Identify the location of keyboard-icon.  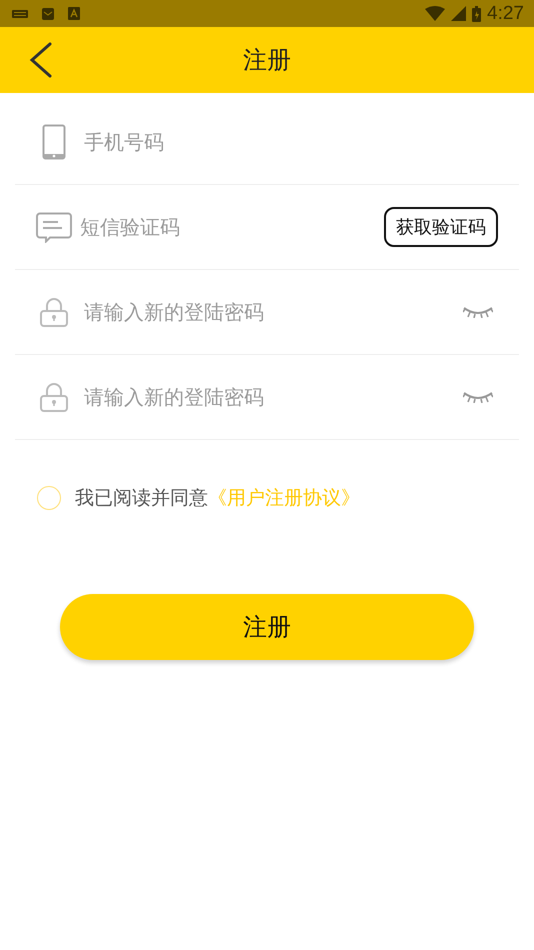
(20, 14).